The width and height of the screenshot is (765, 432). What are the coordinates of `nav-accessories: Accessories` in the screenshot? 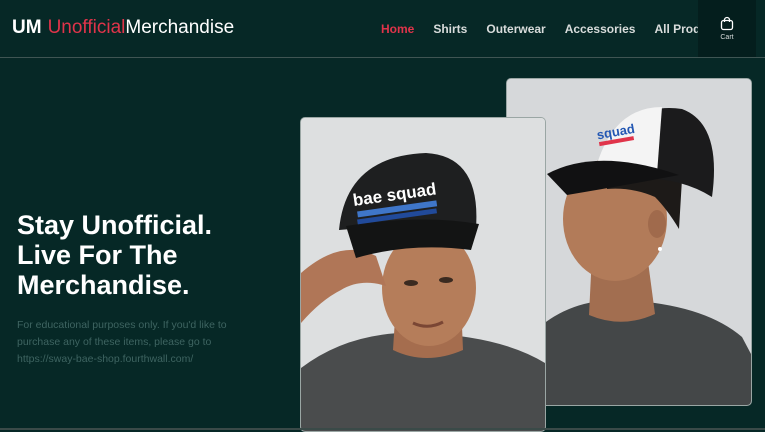 It's located at (600, 29).